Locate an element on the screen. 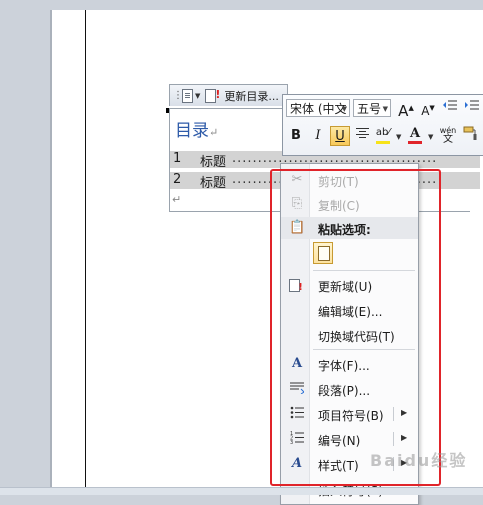 This screenshot has height=505, width=483. phonetic-guide-button: wén 文 is located at coordinates (448, 136).